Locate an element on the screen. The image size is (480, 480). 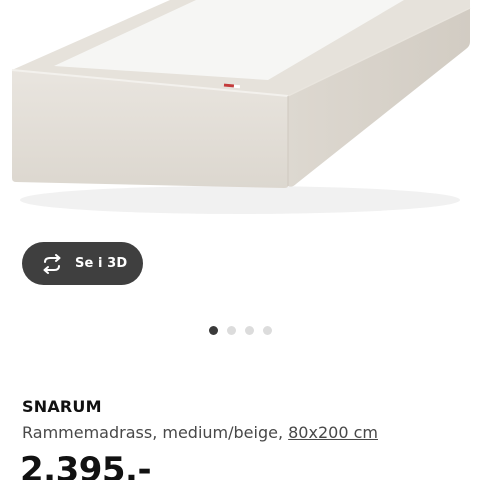
view-in-3d-button: Se i 3D is located at coordinates (82, 263).